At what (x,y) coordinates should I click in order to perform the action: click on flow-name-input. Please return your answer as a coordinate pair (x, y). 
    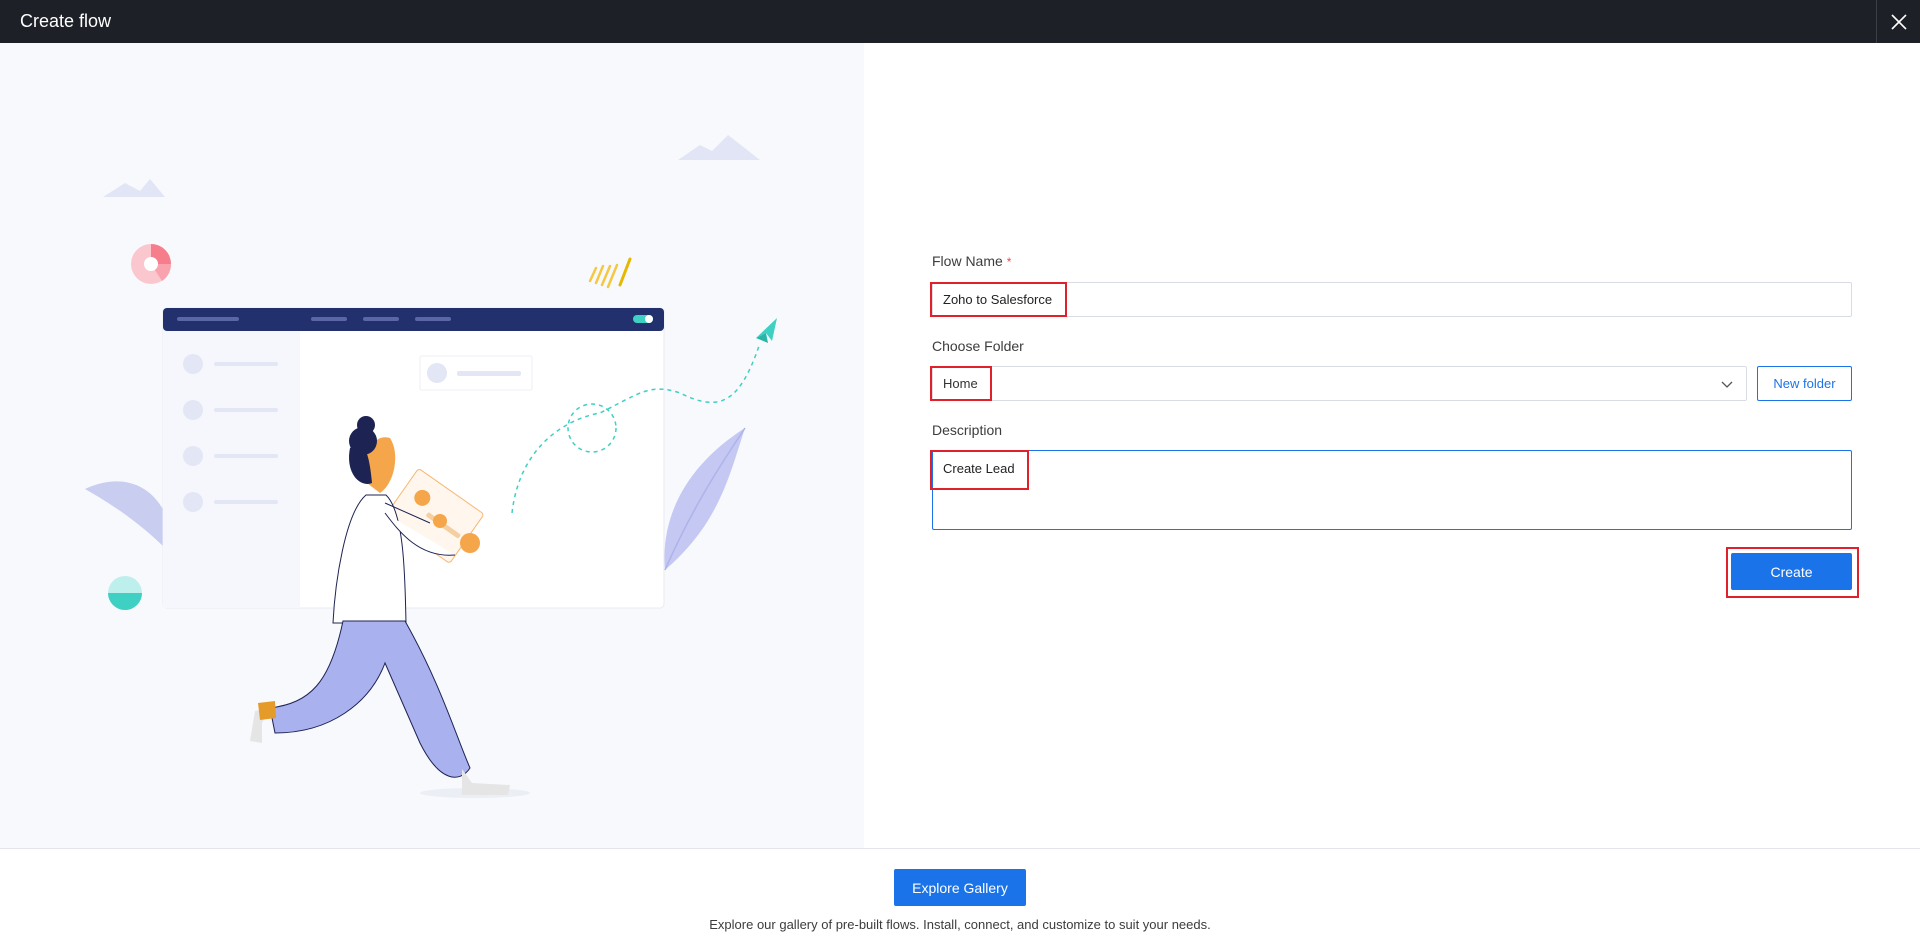
    Looking at the image, I should click on (1392, 299).